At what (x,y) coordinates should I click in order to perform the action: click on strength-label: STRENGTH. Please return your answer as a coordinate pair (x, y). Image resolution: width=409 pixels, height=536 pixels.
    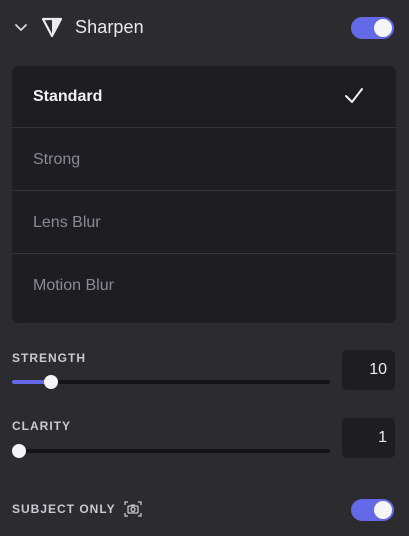
    Looking at the image, I should click on (49, 358).